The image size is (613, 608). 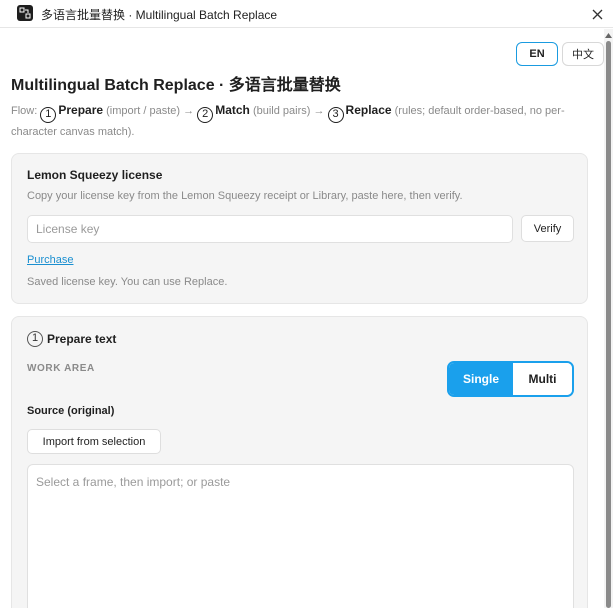 What do you see at coordinates (71, 411) in the screenshot?
I see `source-label: Source (original)` at bounding box center [71, 411].